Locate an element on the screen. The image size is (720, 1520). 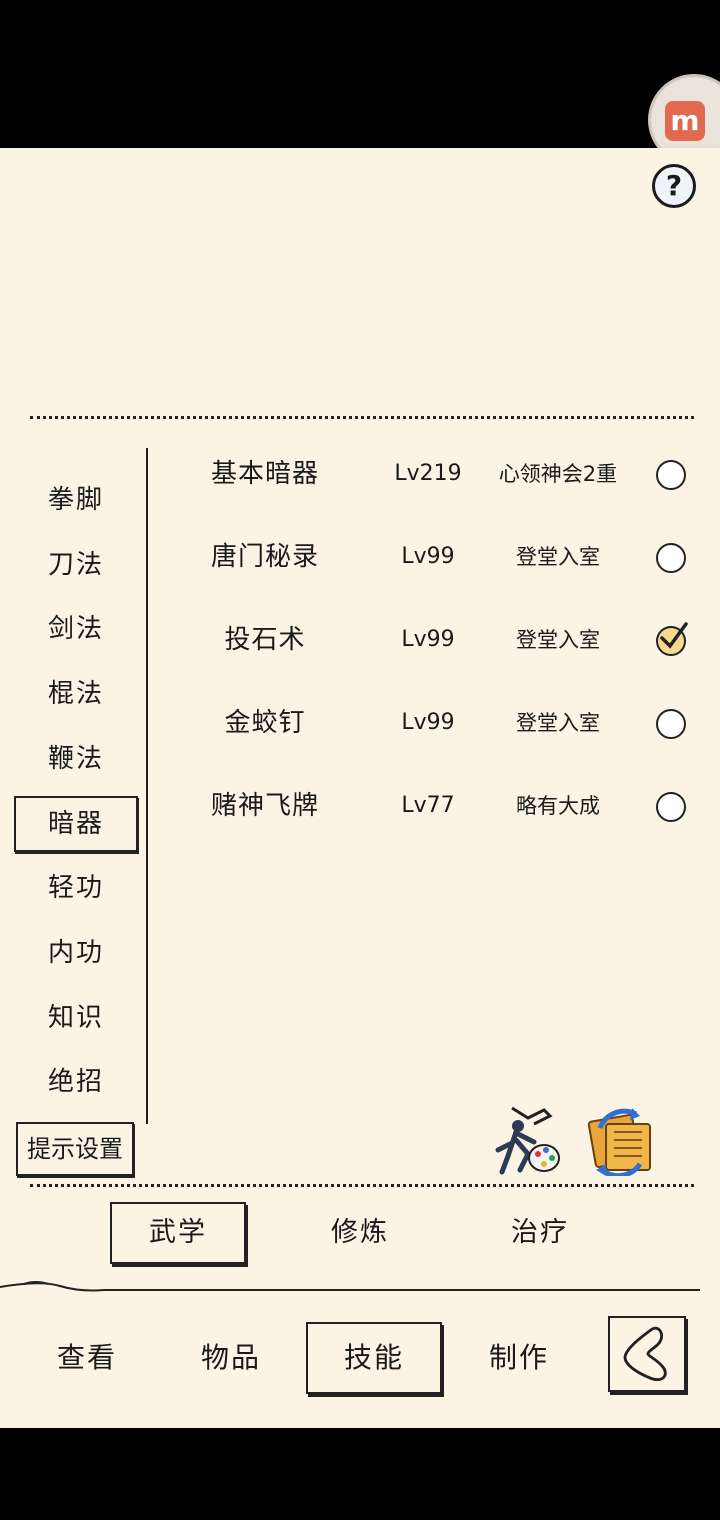
category-item: 剑法 is located at coordinates (76, 629).